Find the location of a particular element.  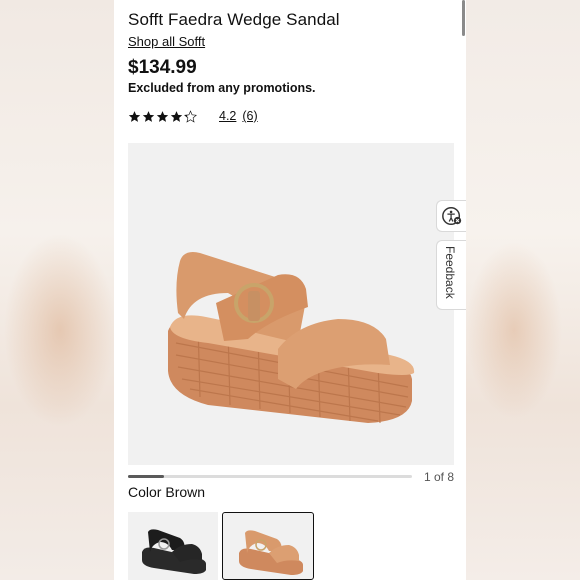

accessibility-button is located at coordinates (451, 216).